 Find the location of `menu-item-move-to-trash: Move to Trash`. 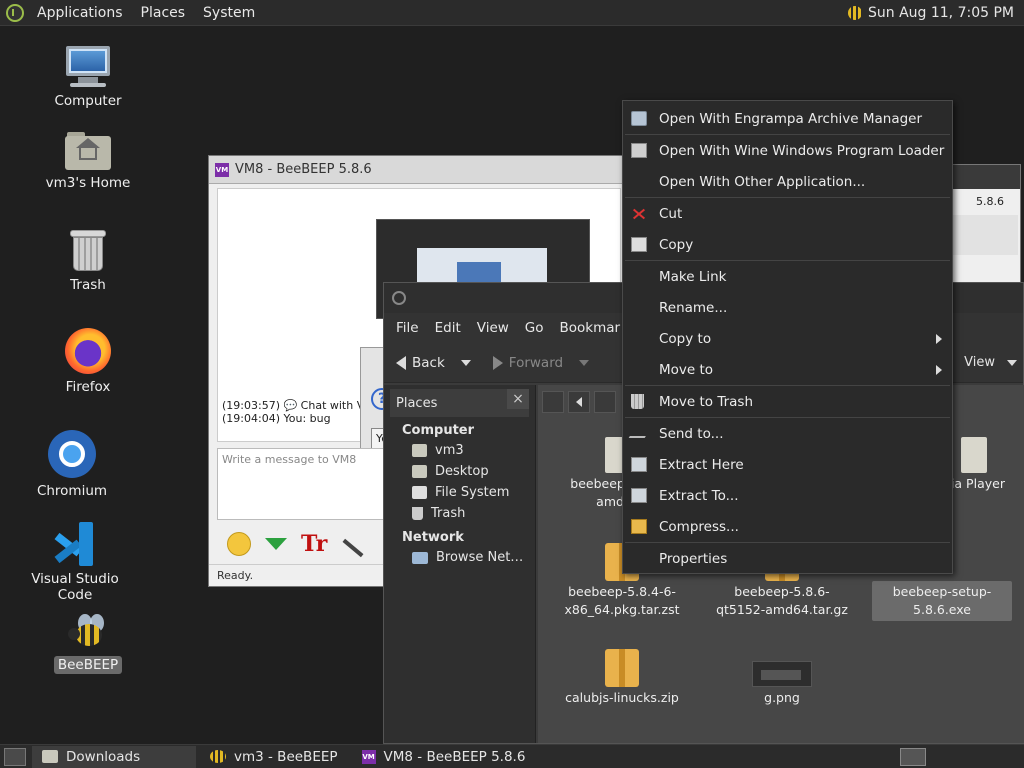

menu-item-move-to-trash: Move to Trash is located at coordinates (787, 401).